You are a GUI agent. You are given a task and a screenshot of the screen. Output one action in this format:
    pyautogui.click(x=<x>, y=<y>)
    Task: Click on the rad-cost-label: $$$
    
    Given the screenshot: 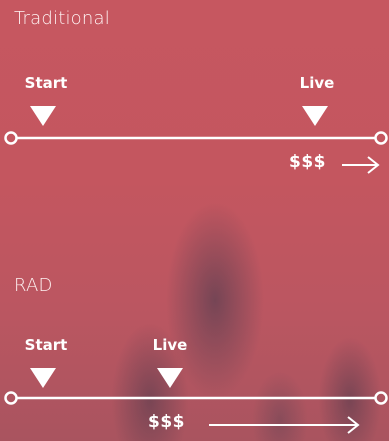 What is the action you would take?
    pyautogui.click(x=166, y=422)
    